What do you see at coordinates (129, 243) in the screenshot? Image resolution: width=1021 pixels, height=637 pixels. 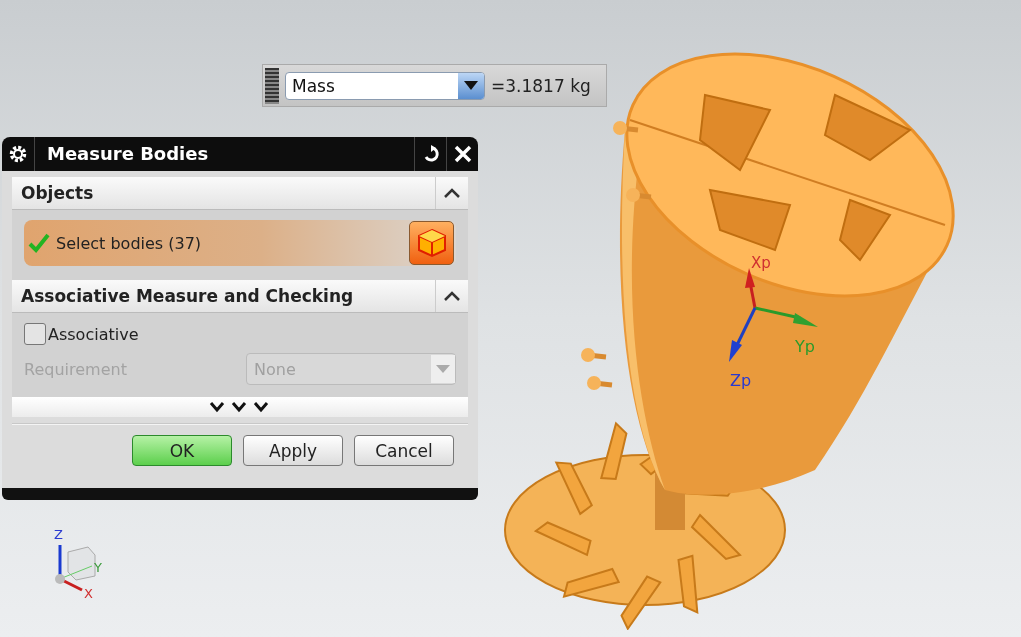 I see `selection-label: Select bodies (37)` at bounding box center [129, 243].